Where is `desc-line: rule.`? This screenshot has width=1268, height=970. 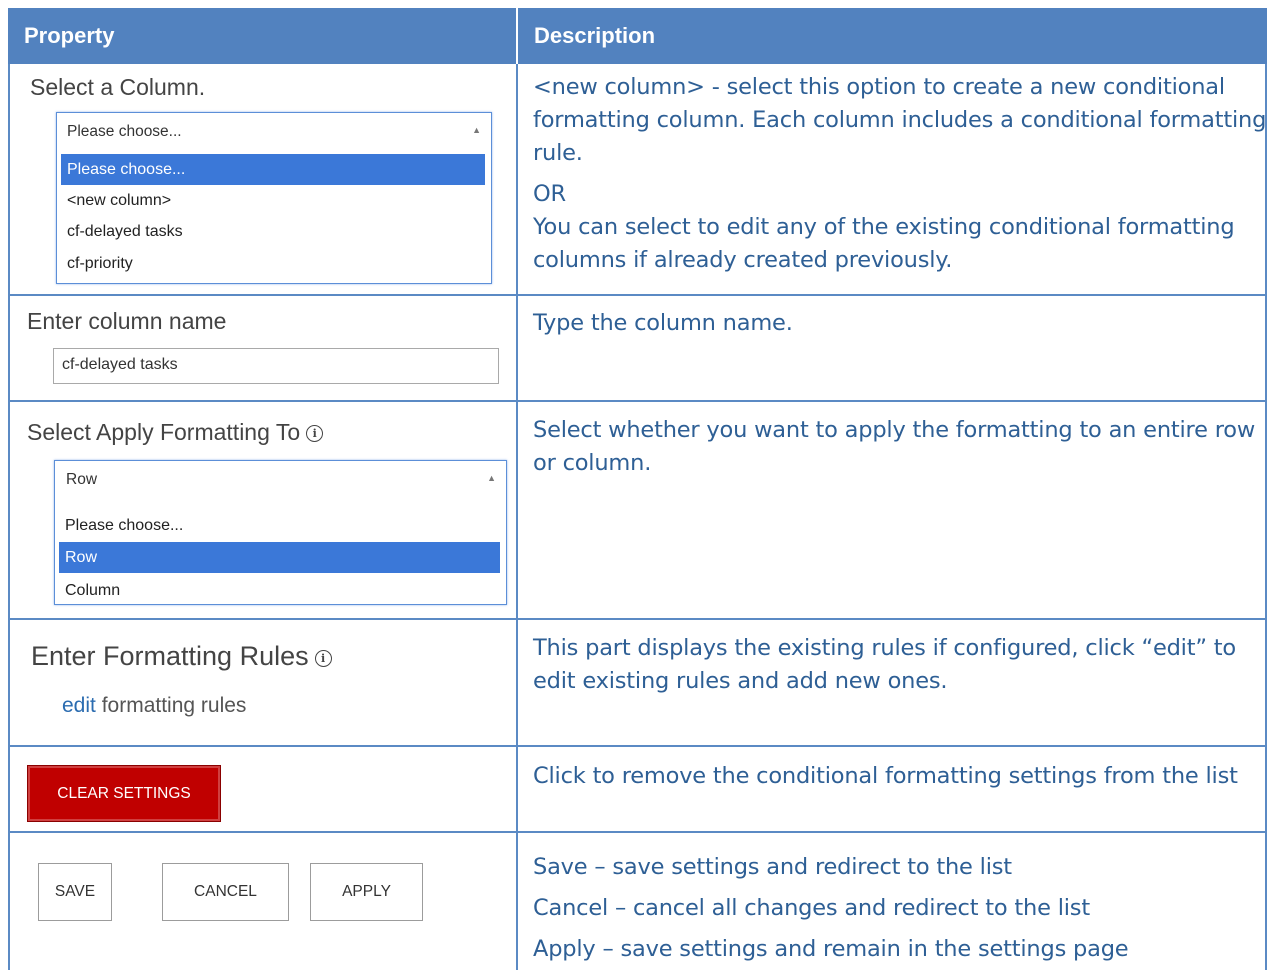 desc-line: rule. is located at coordinates (558, 153).